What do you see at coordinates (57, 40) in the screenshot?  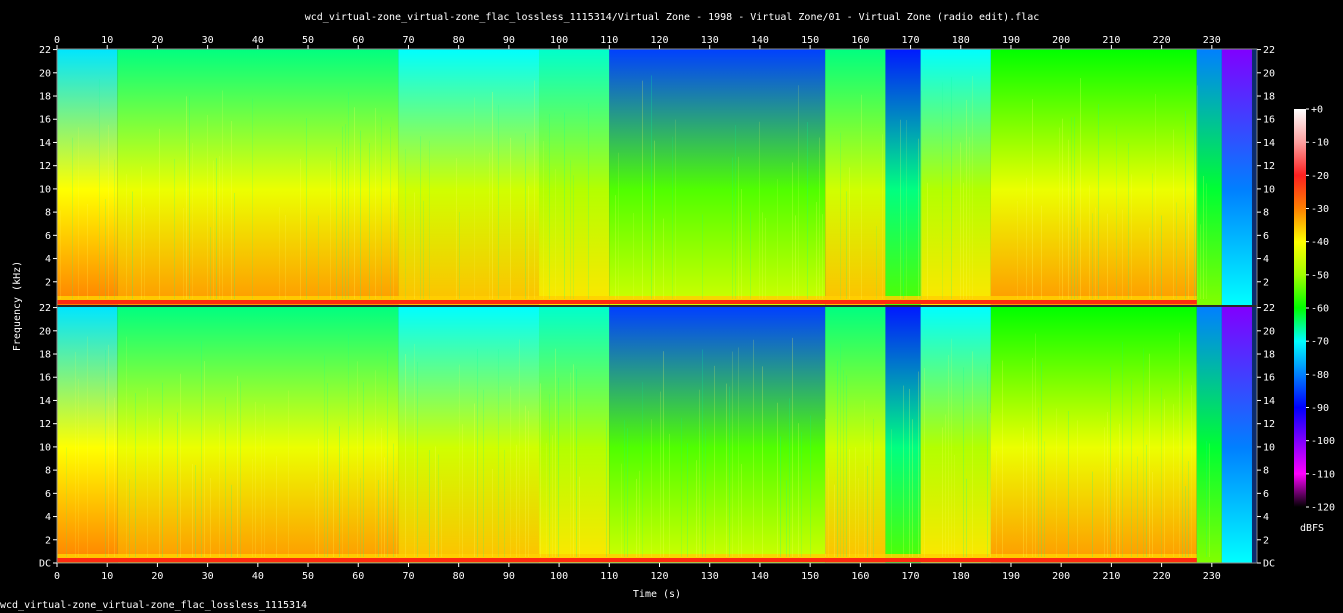 I see `x-tick-label-top: 0` at bounding box center [57, 40].